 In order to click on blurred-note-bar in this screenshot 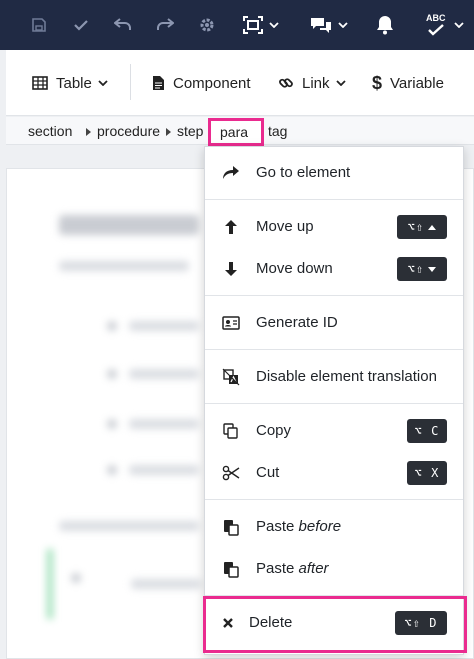, I will do `click(50, 584)`.